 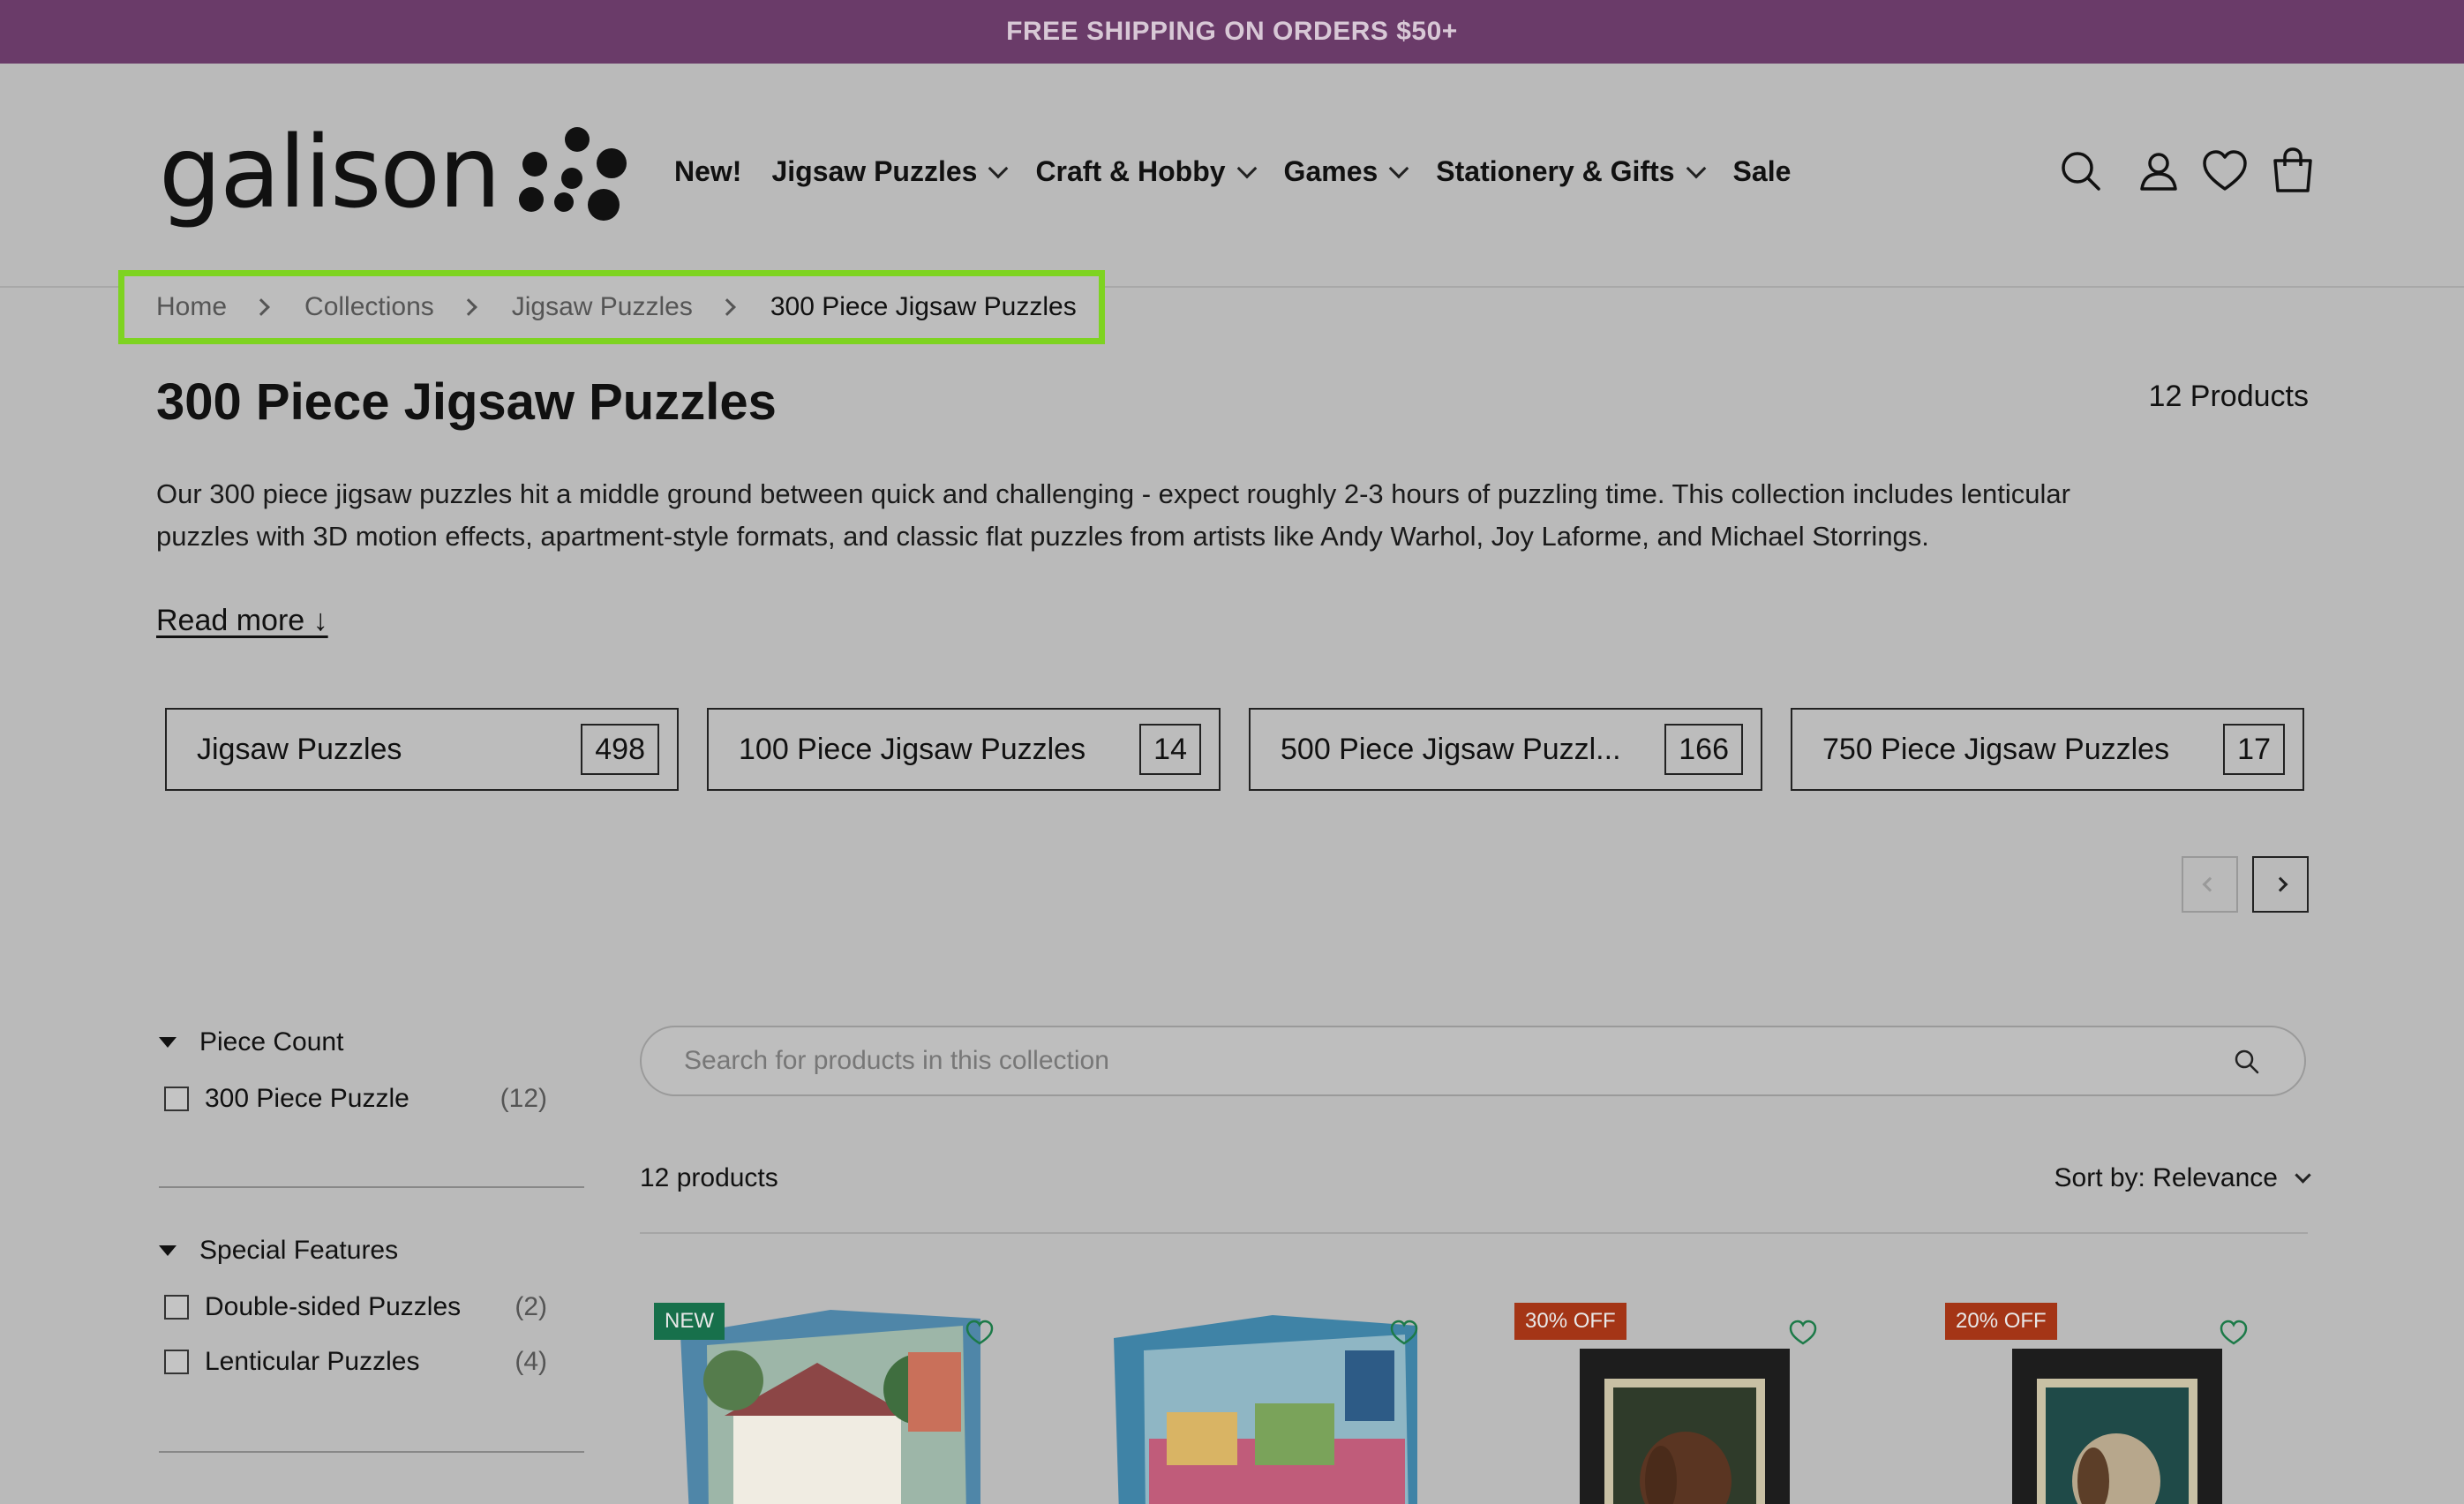 I want to click on logo-dots-icon, so click(x=570, y=173).